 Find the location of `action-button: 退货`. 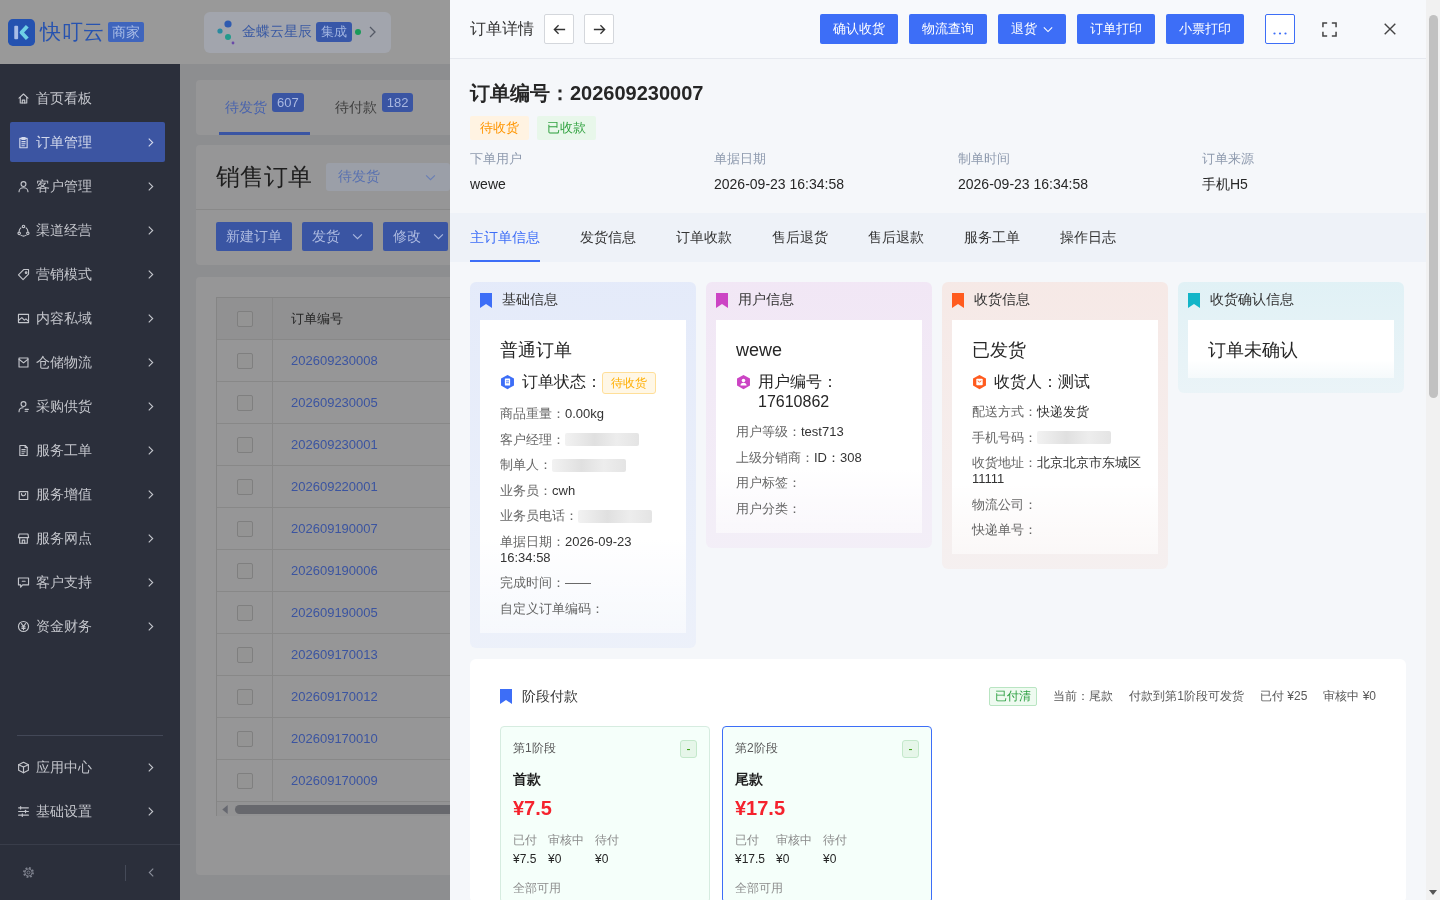

action-button: 退货 is located at coordinates (1032, 29).